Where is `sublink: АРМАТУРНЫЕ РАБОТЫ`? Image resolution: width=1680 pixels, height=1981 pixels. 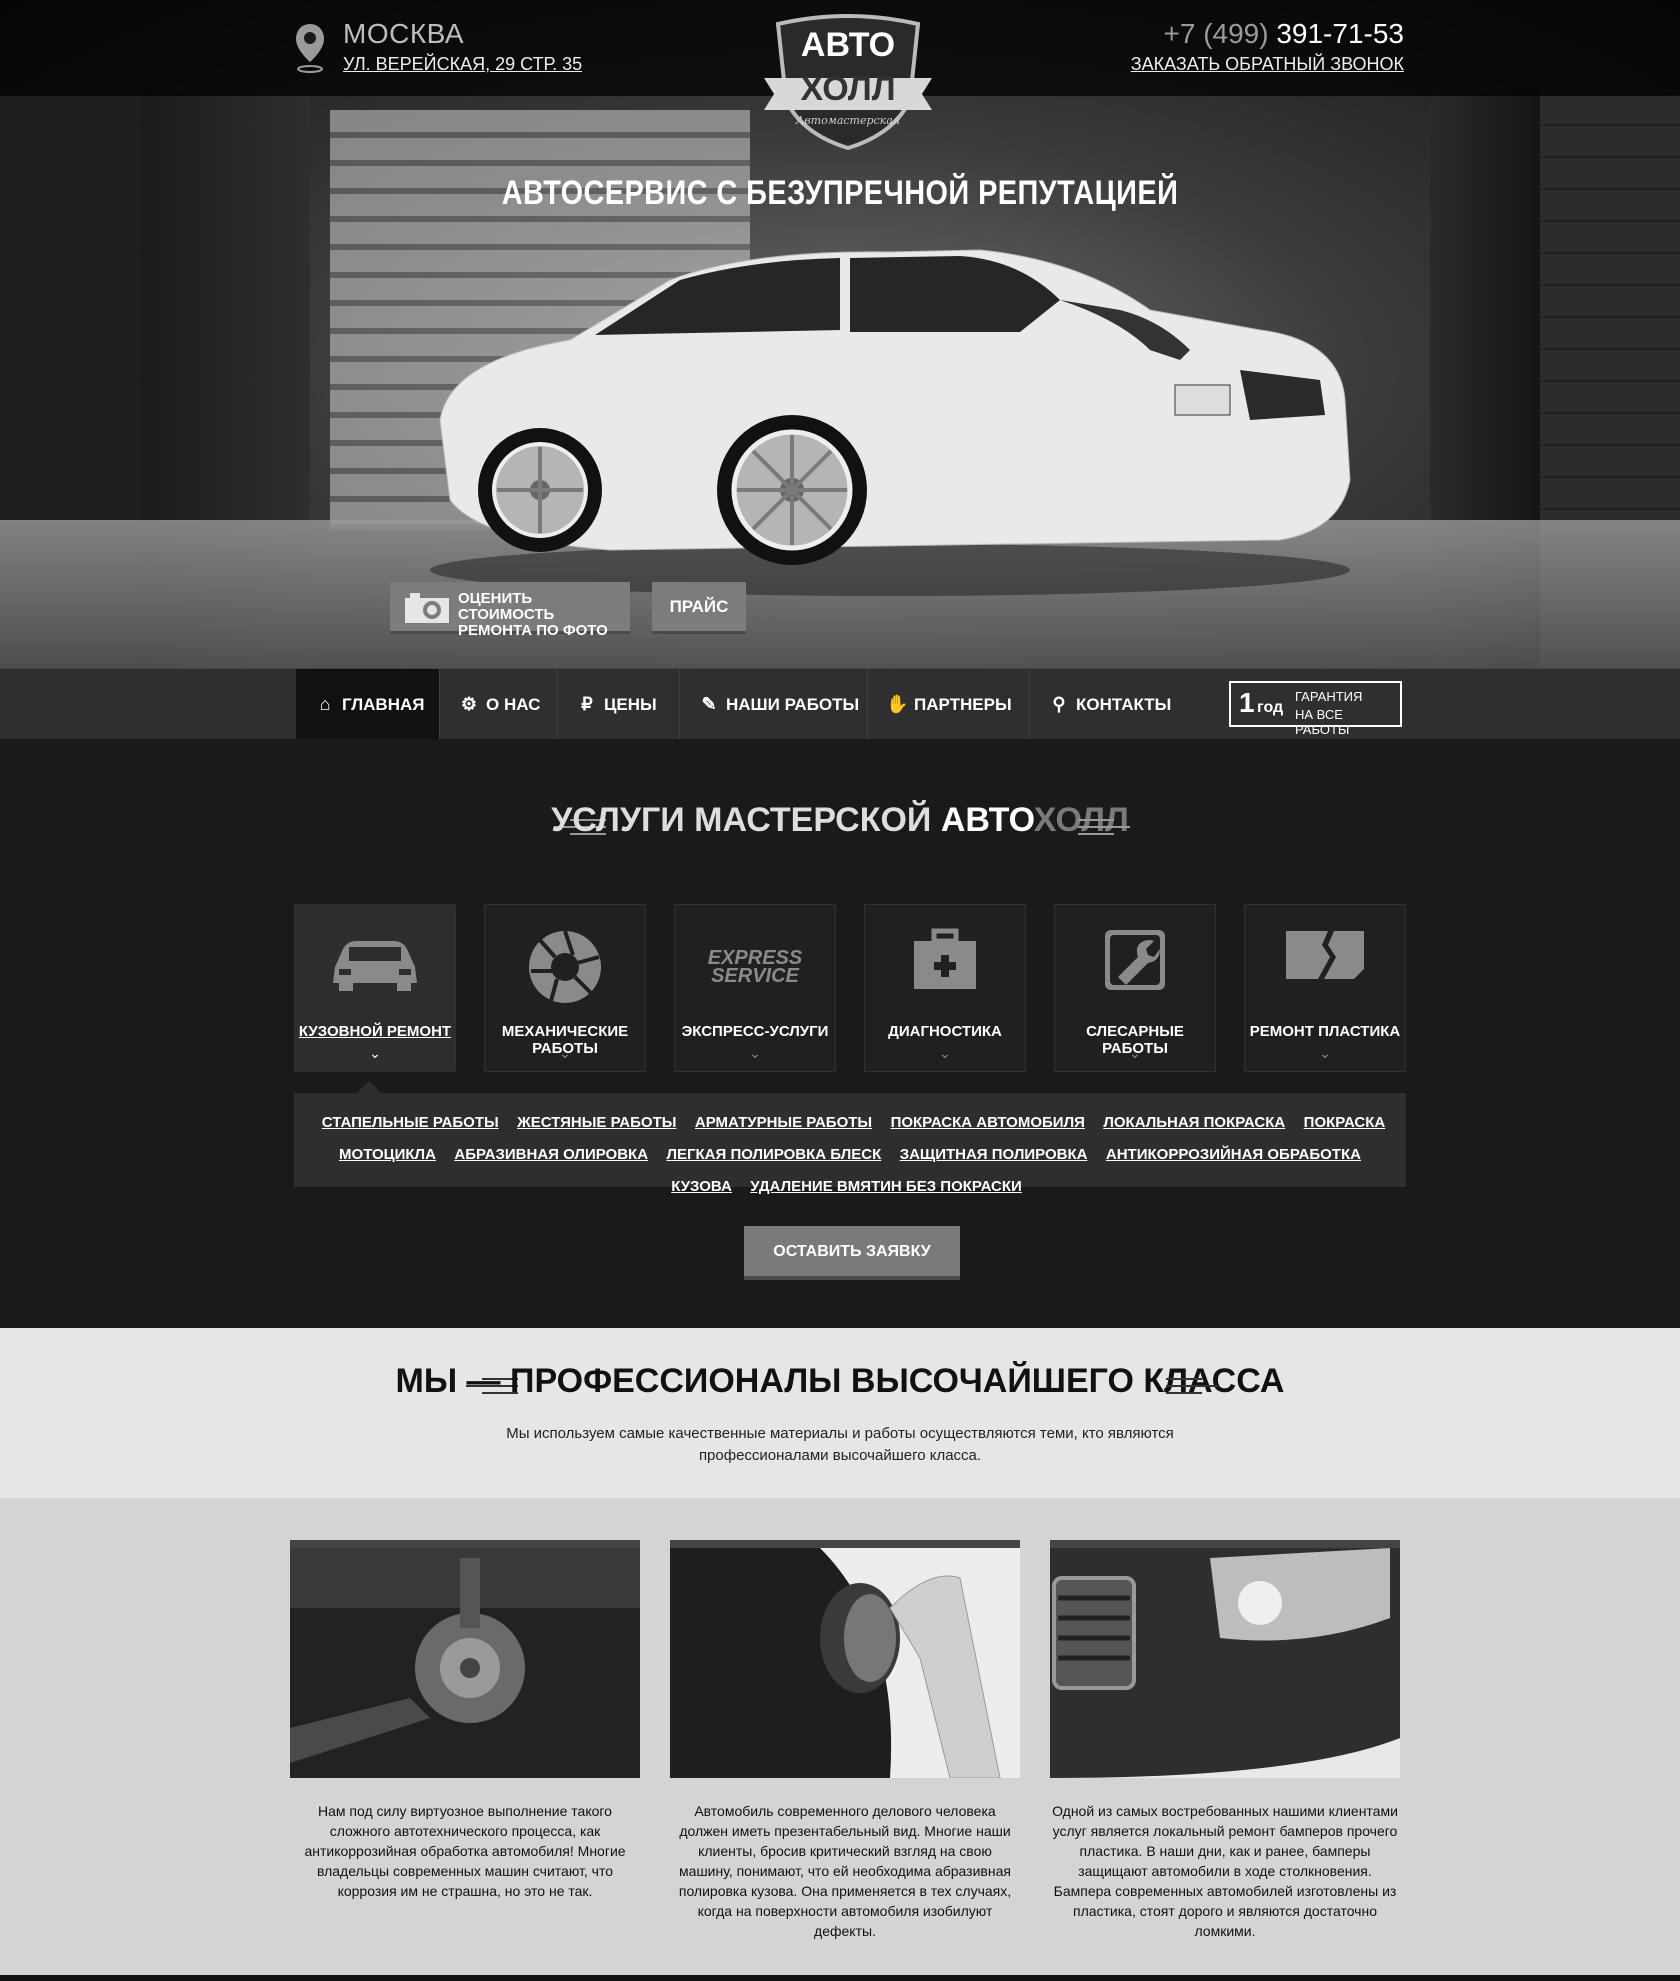 sublink: АРМАТУРНЫЕ РАБОТЫ is located at coordinates (783, 1122).